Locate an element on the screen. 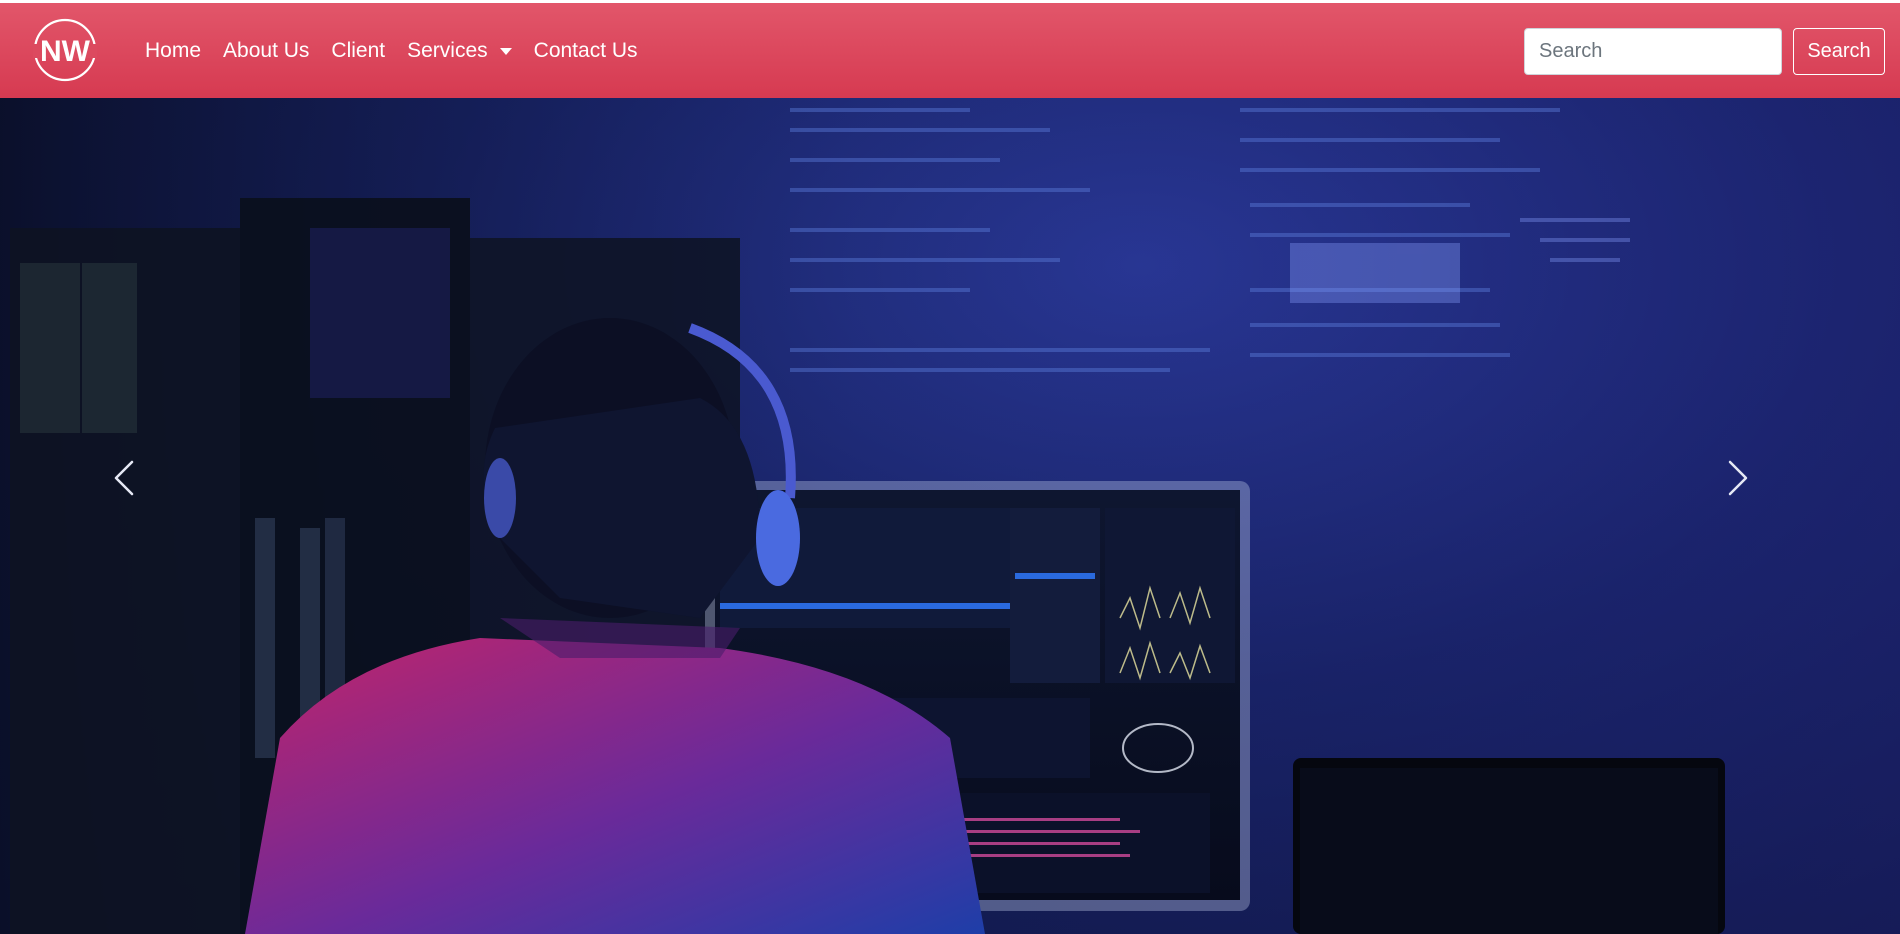  brand-logo: NW is located at coordinates (65, 50).